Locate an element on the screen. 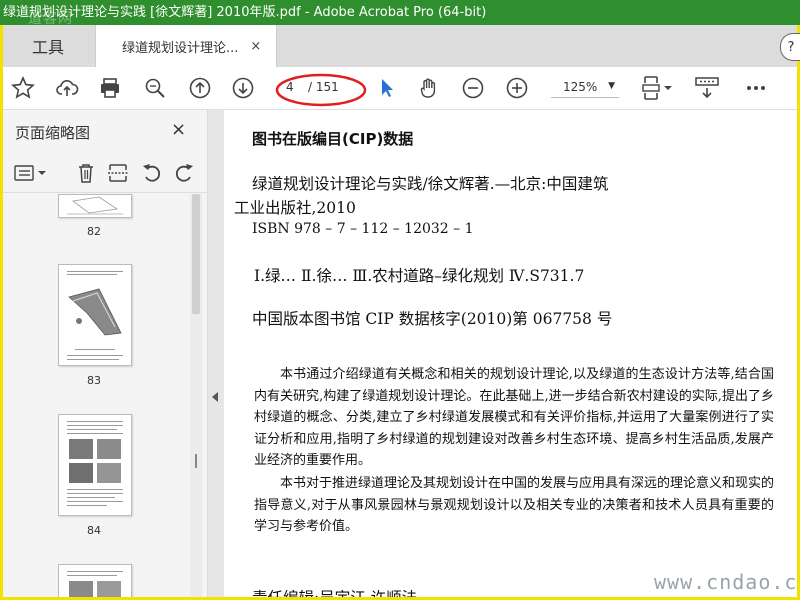 The width and height of the screenshot is (800, 600). thumbnail-page-number: 83 is located at coordinates (94, 380).